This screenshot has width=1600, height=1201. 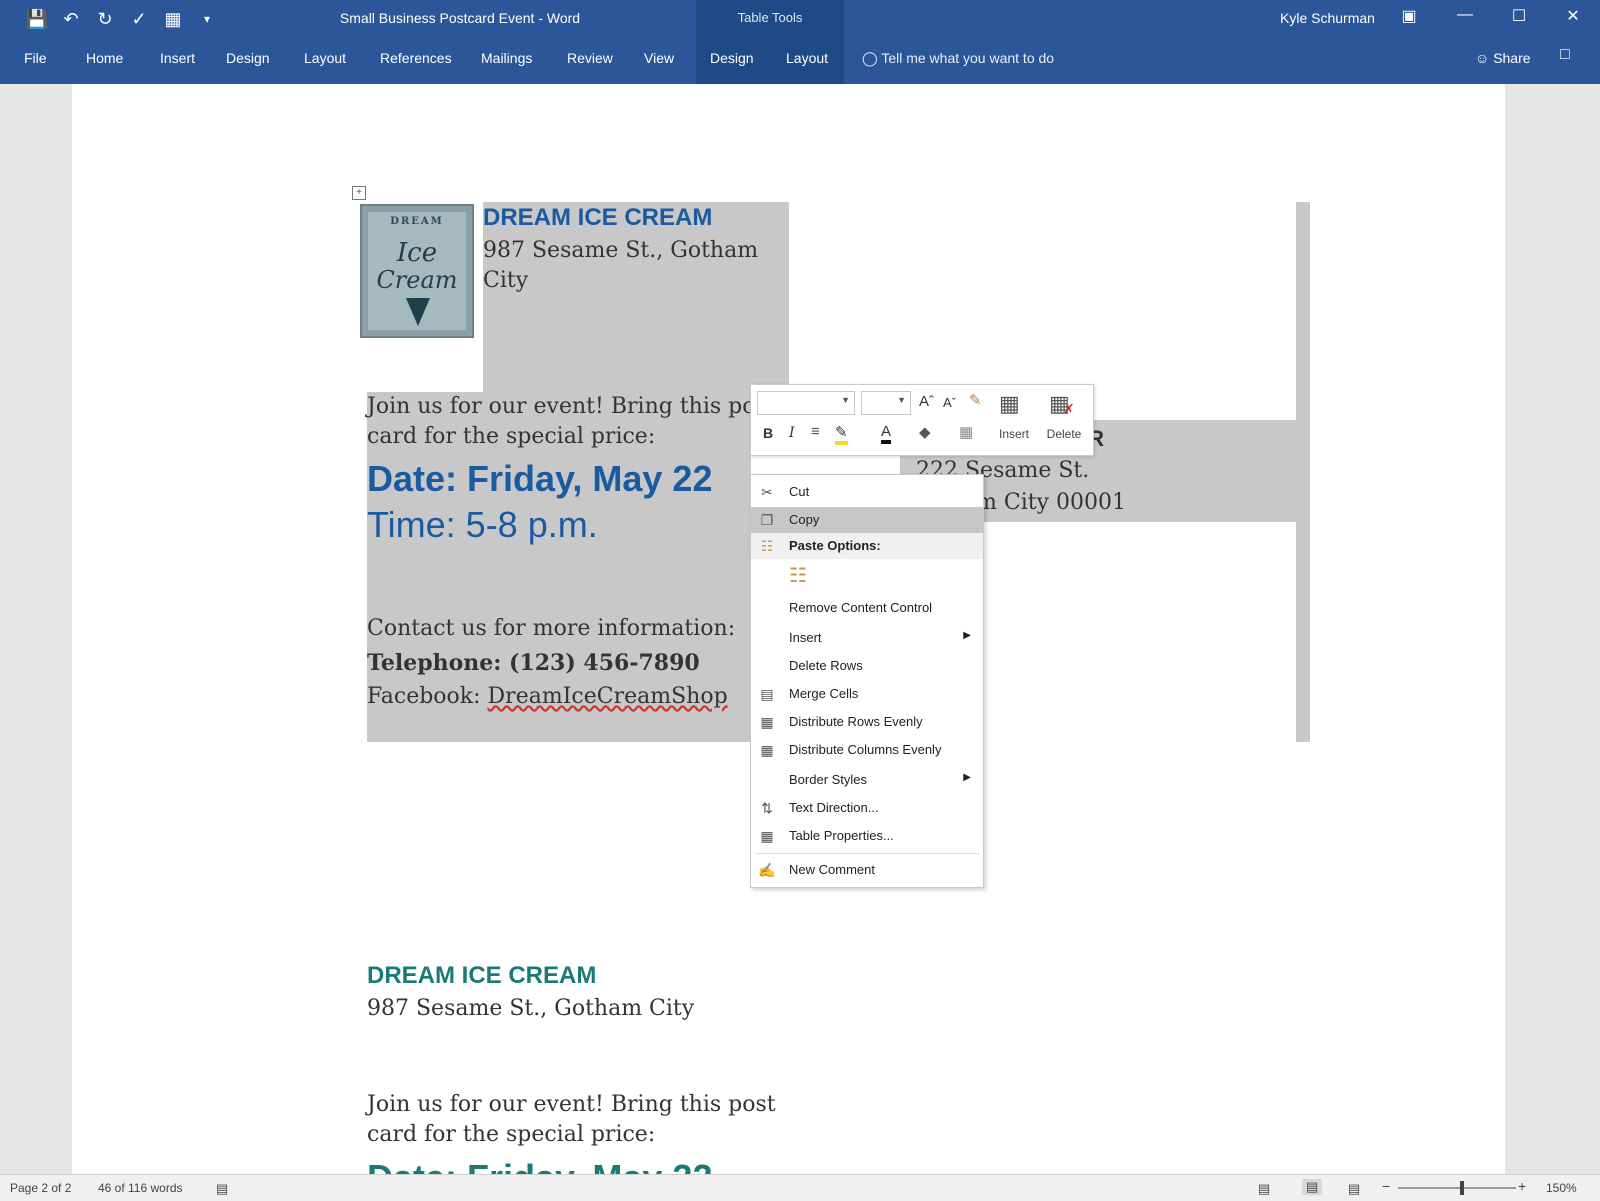 What do you see at coordinates (1409, 16) in the screenshot?
I see `ribbon-display-icon: ▣` at bounding box center [1409, 16].